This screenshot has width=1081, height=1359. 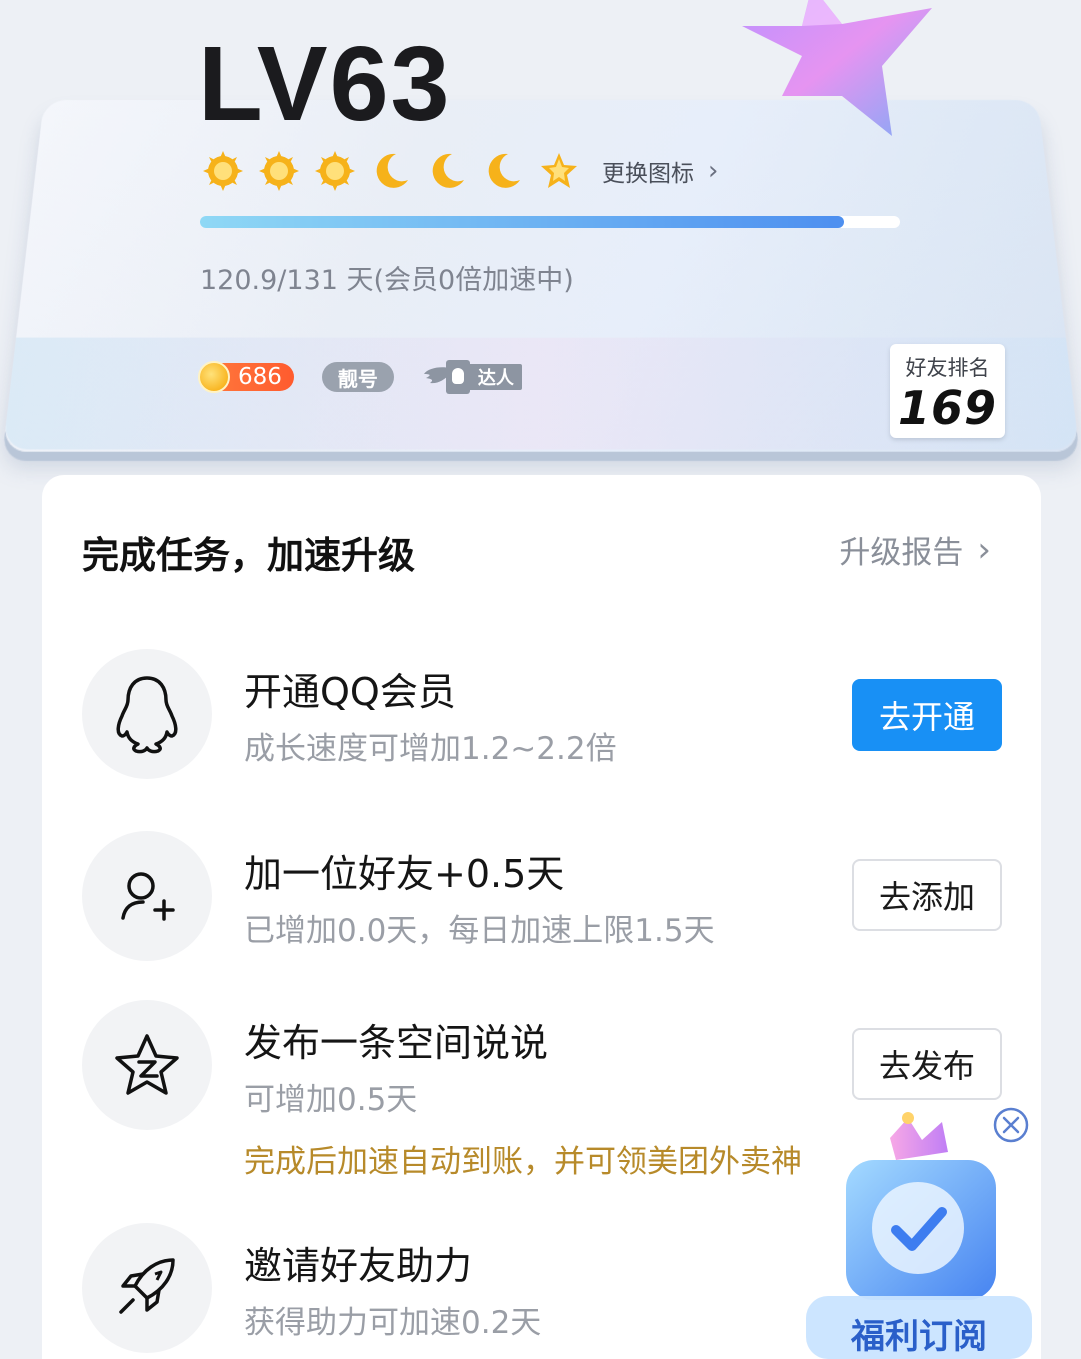 I want to click on level-days-text: 120.9/131 天(会员0倍加速中), so click(x=387, y=280).